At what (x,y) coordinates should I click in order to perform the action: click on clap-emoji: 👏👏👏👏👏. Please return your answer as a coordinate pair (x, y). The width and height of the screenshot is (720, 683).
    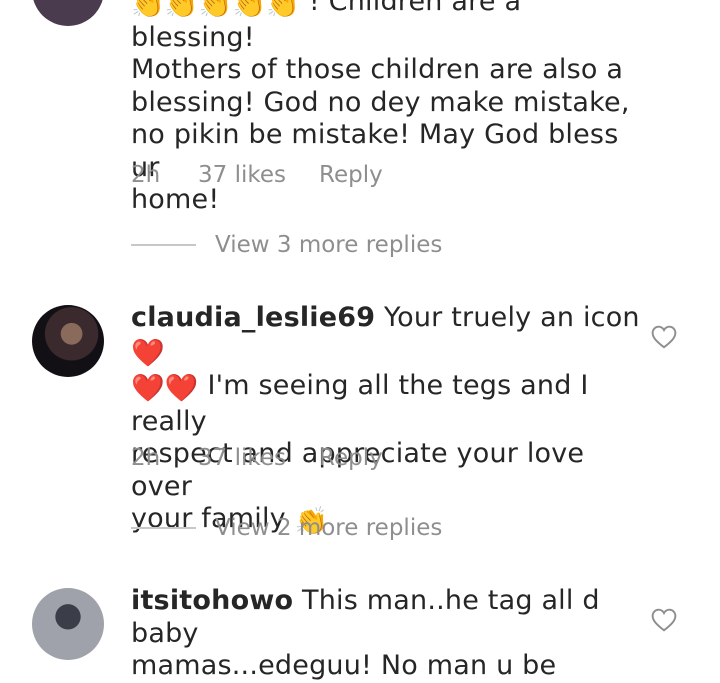
    Looking at the image, I should click on (216, 10).